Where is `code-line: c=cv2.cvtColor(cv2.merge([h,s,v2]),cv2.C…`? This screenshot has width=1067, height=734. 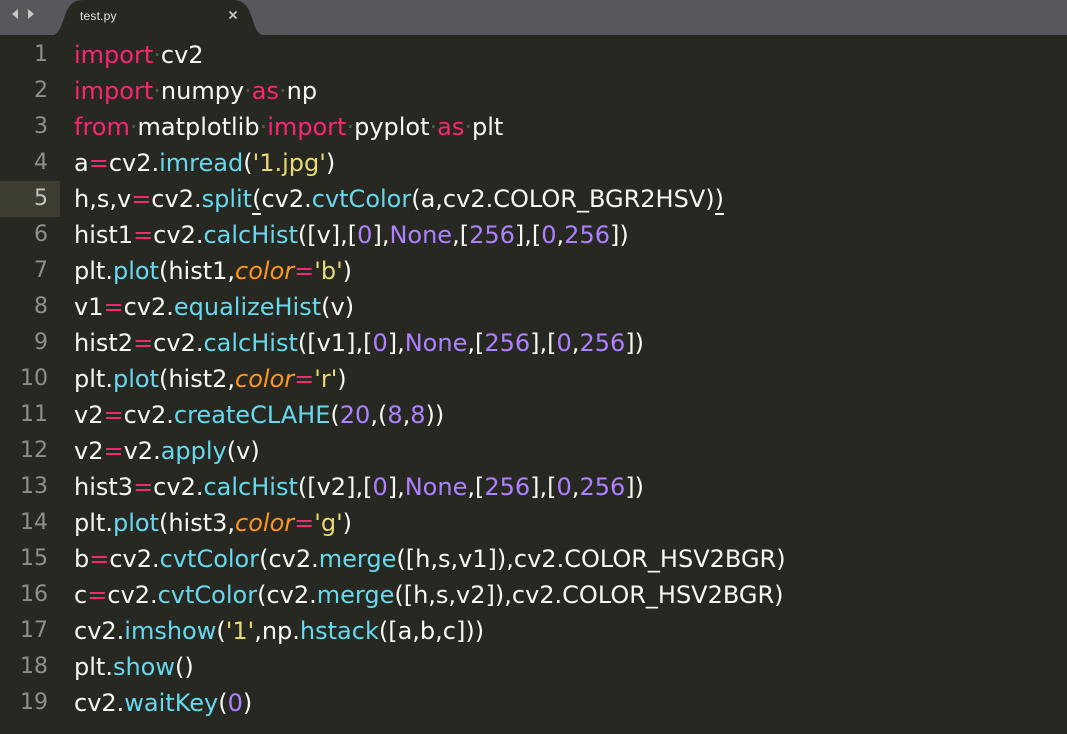
code-line: c=cv2.cvtColor(cv2.merge([h,s,v2]),cv2.C… is located at coordinates (429, 595).